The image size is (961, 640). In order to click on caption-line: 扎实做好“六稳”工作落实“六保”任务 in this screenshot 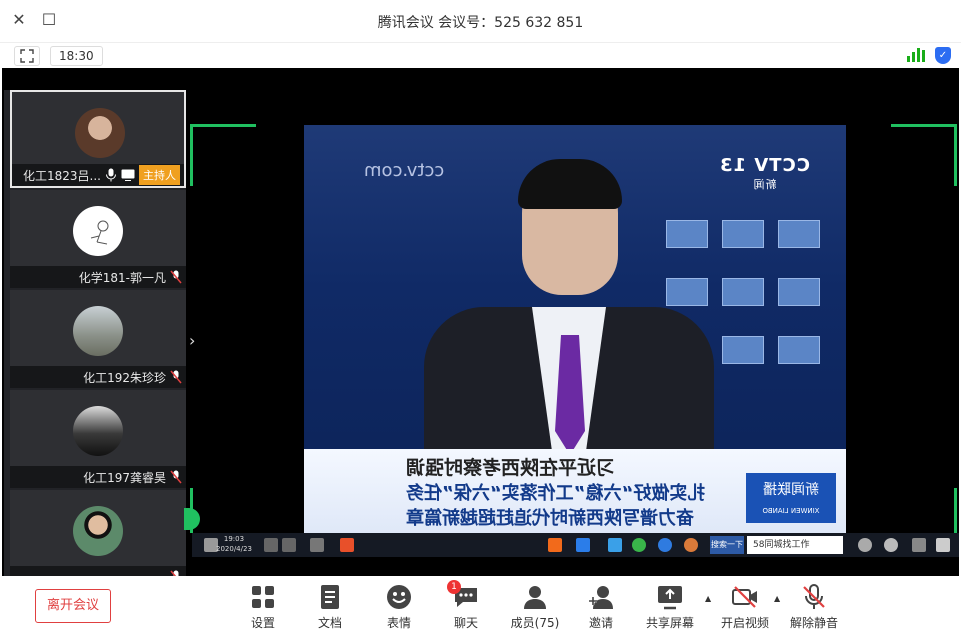, I will do `click(556, 493)`.